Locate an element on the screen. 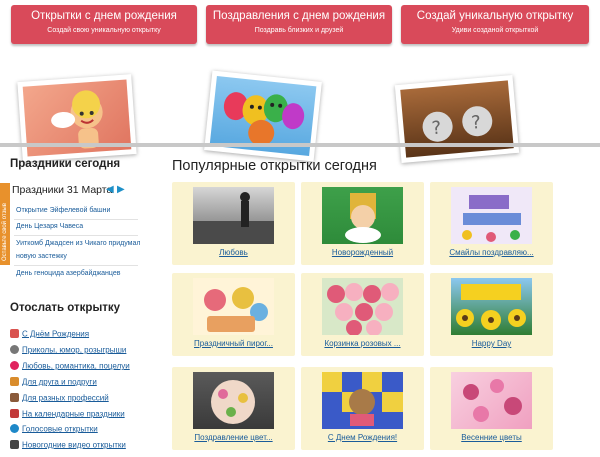 The height and width of the screenshot is (457, 600). category-voice: Голосовые открытки is located at coordinates (54, 430).